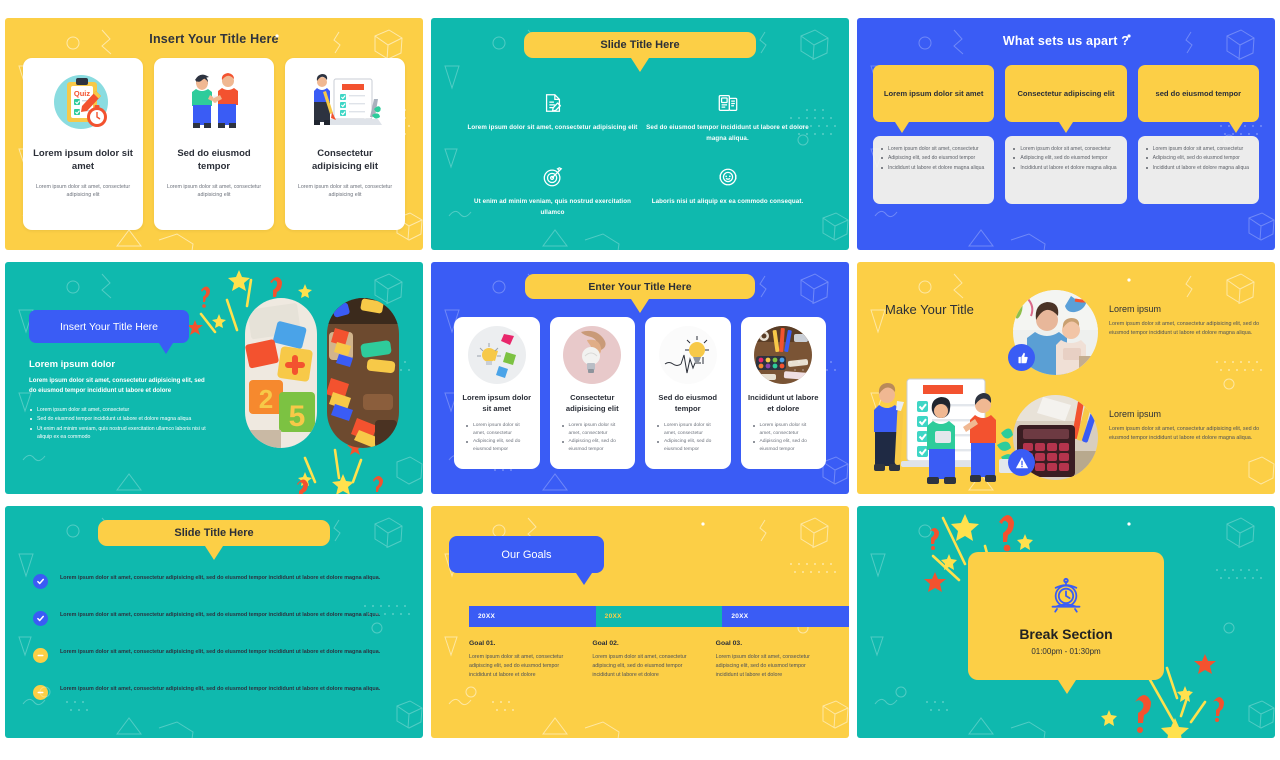 Image resolution: width=1280 pixels, height=760 pixels. I want to click on page-title: Slide Title Here, so click(214, 533).